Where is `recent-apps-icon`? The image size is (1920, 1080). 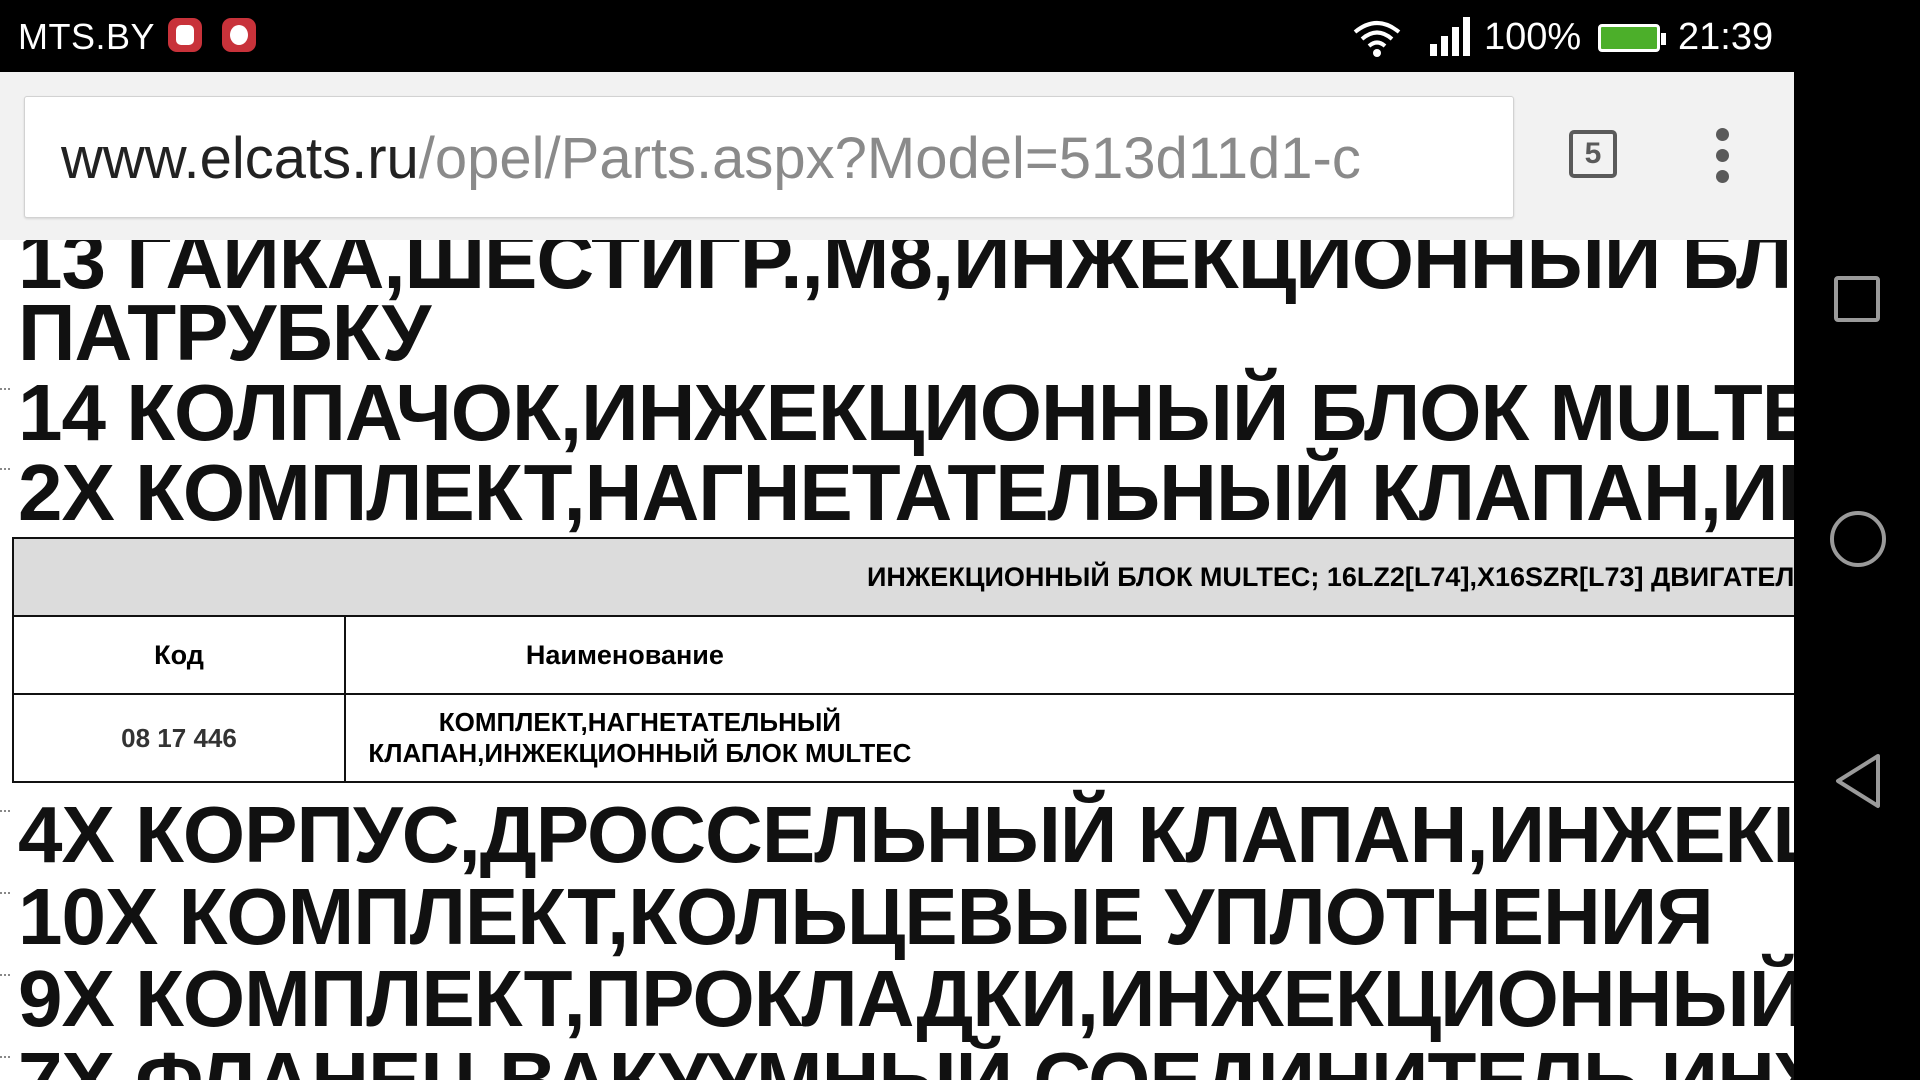 recent-apps-icon is located at coordinates (1857, 299).